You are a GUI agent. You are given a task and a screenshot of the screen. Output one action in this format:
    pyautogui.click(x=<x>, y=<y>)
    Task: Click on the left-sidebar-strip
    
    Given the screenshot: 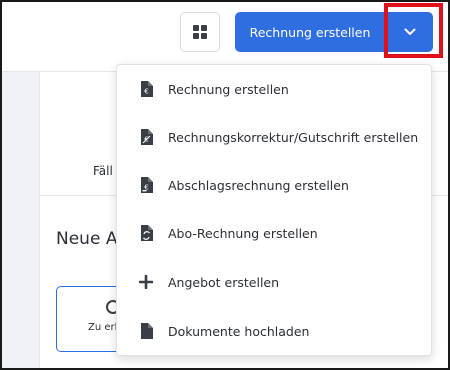 What is the action you would take?
    pyautogui.click(x=21, y=220)
    